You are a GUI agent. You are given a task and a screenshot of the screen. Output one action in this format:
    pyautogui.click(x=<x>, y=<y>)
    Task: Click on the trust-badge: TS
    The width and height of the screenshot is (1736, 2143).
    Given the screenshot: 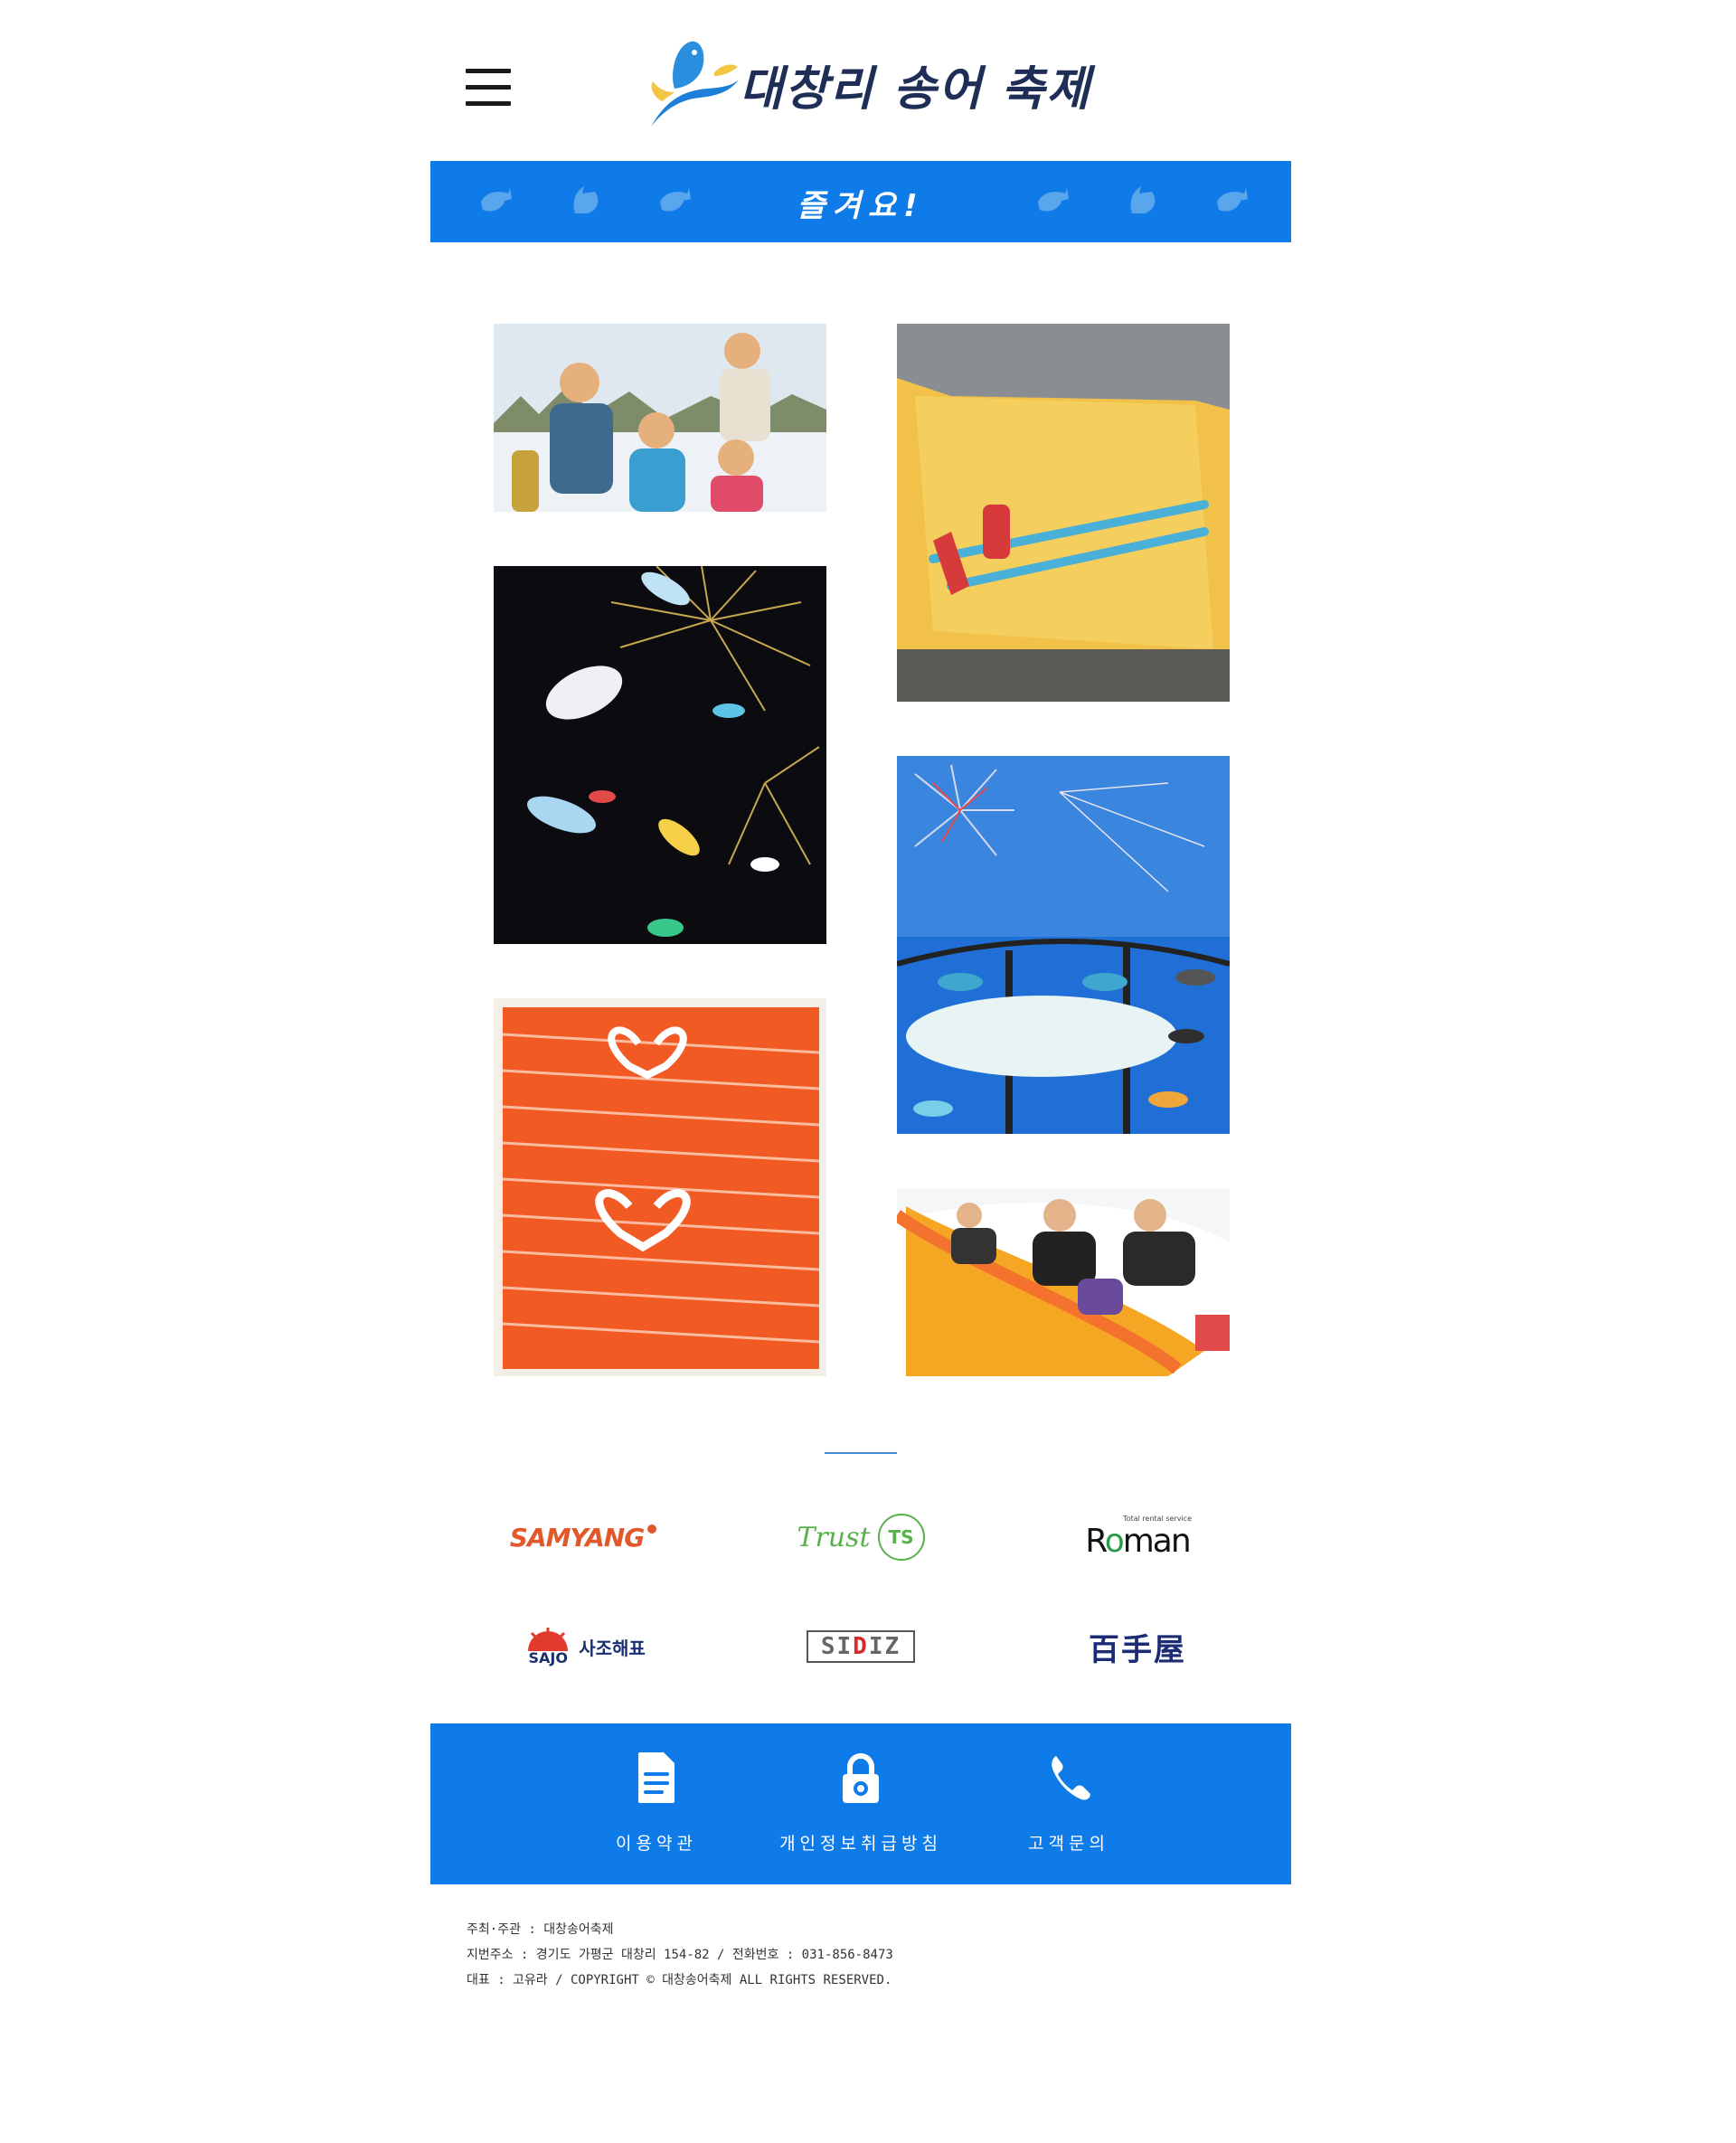 What is the action you would take?
    pyautogui.click(x=901, y=1537)
    